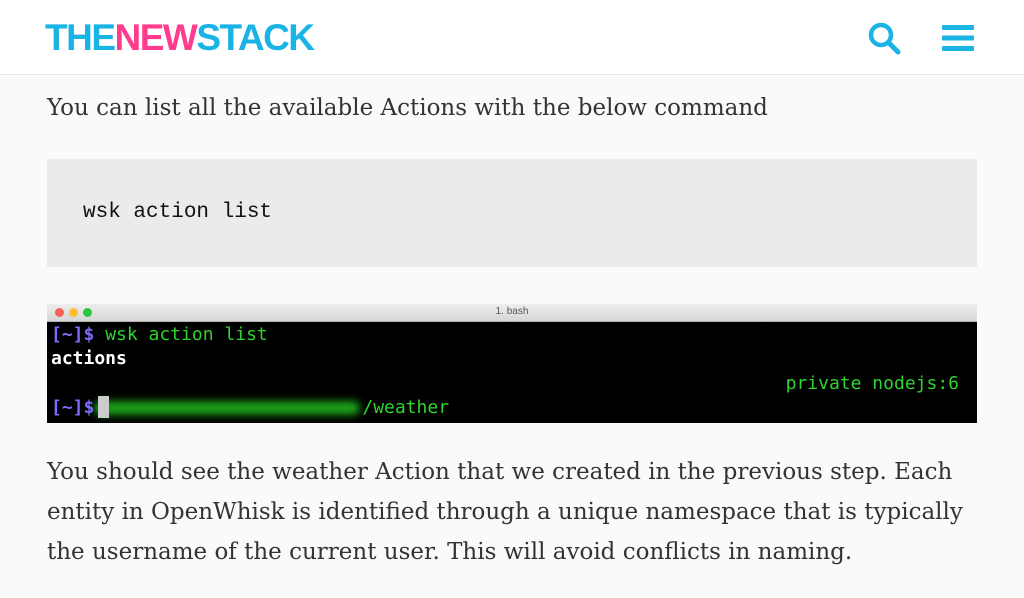 Image resolution: width=1024 pixels, height=598 pixels. I want to click on site-logo: THENEWSTACK, so click(180, 38).